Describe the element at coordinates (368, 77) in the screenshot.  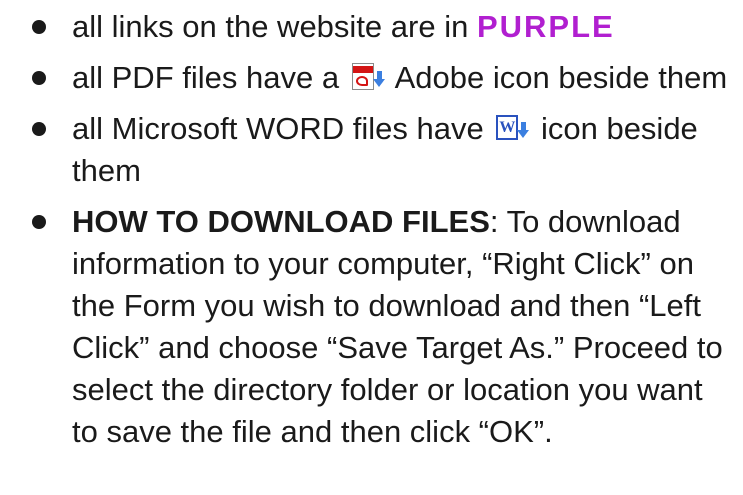
I see `pdf-icon` at that location.